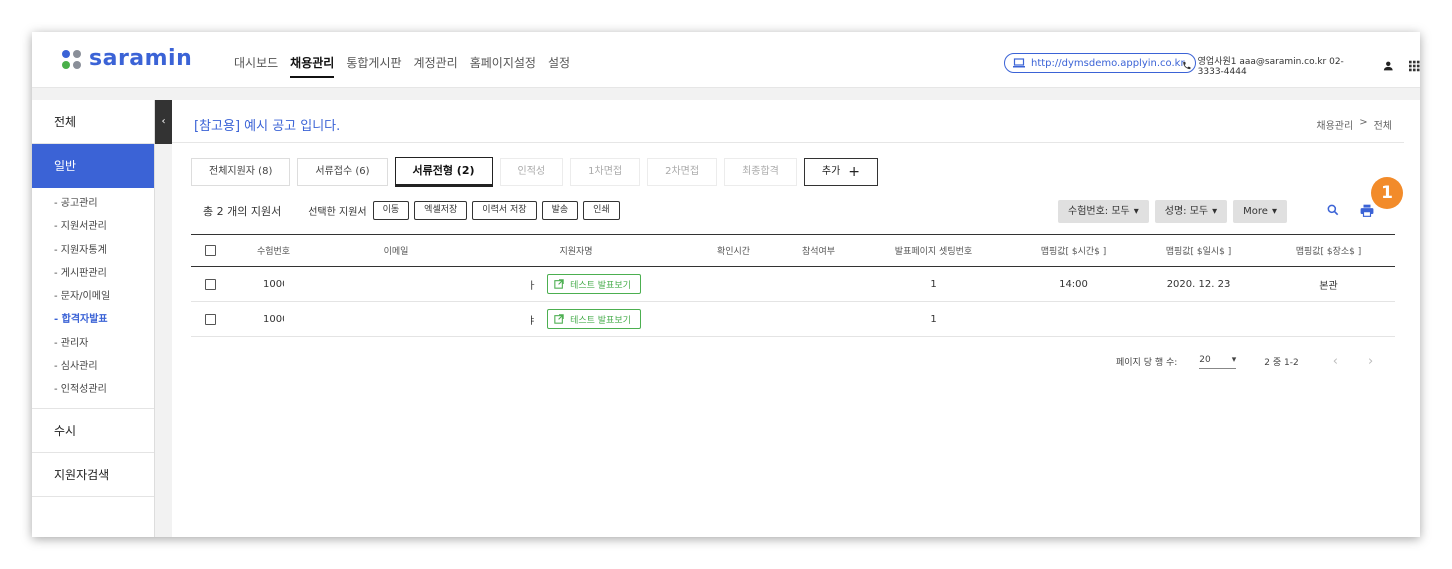 The width and height of the screenshot is (1452, 569). I want to click on sidebar-item-general: 일반, so click(93, 166).